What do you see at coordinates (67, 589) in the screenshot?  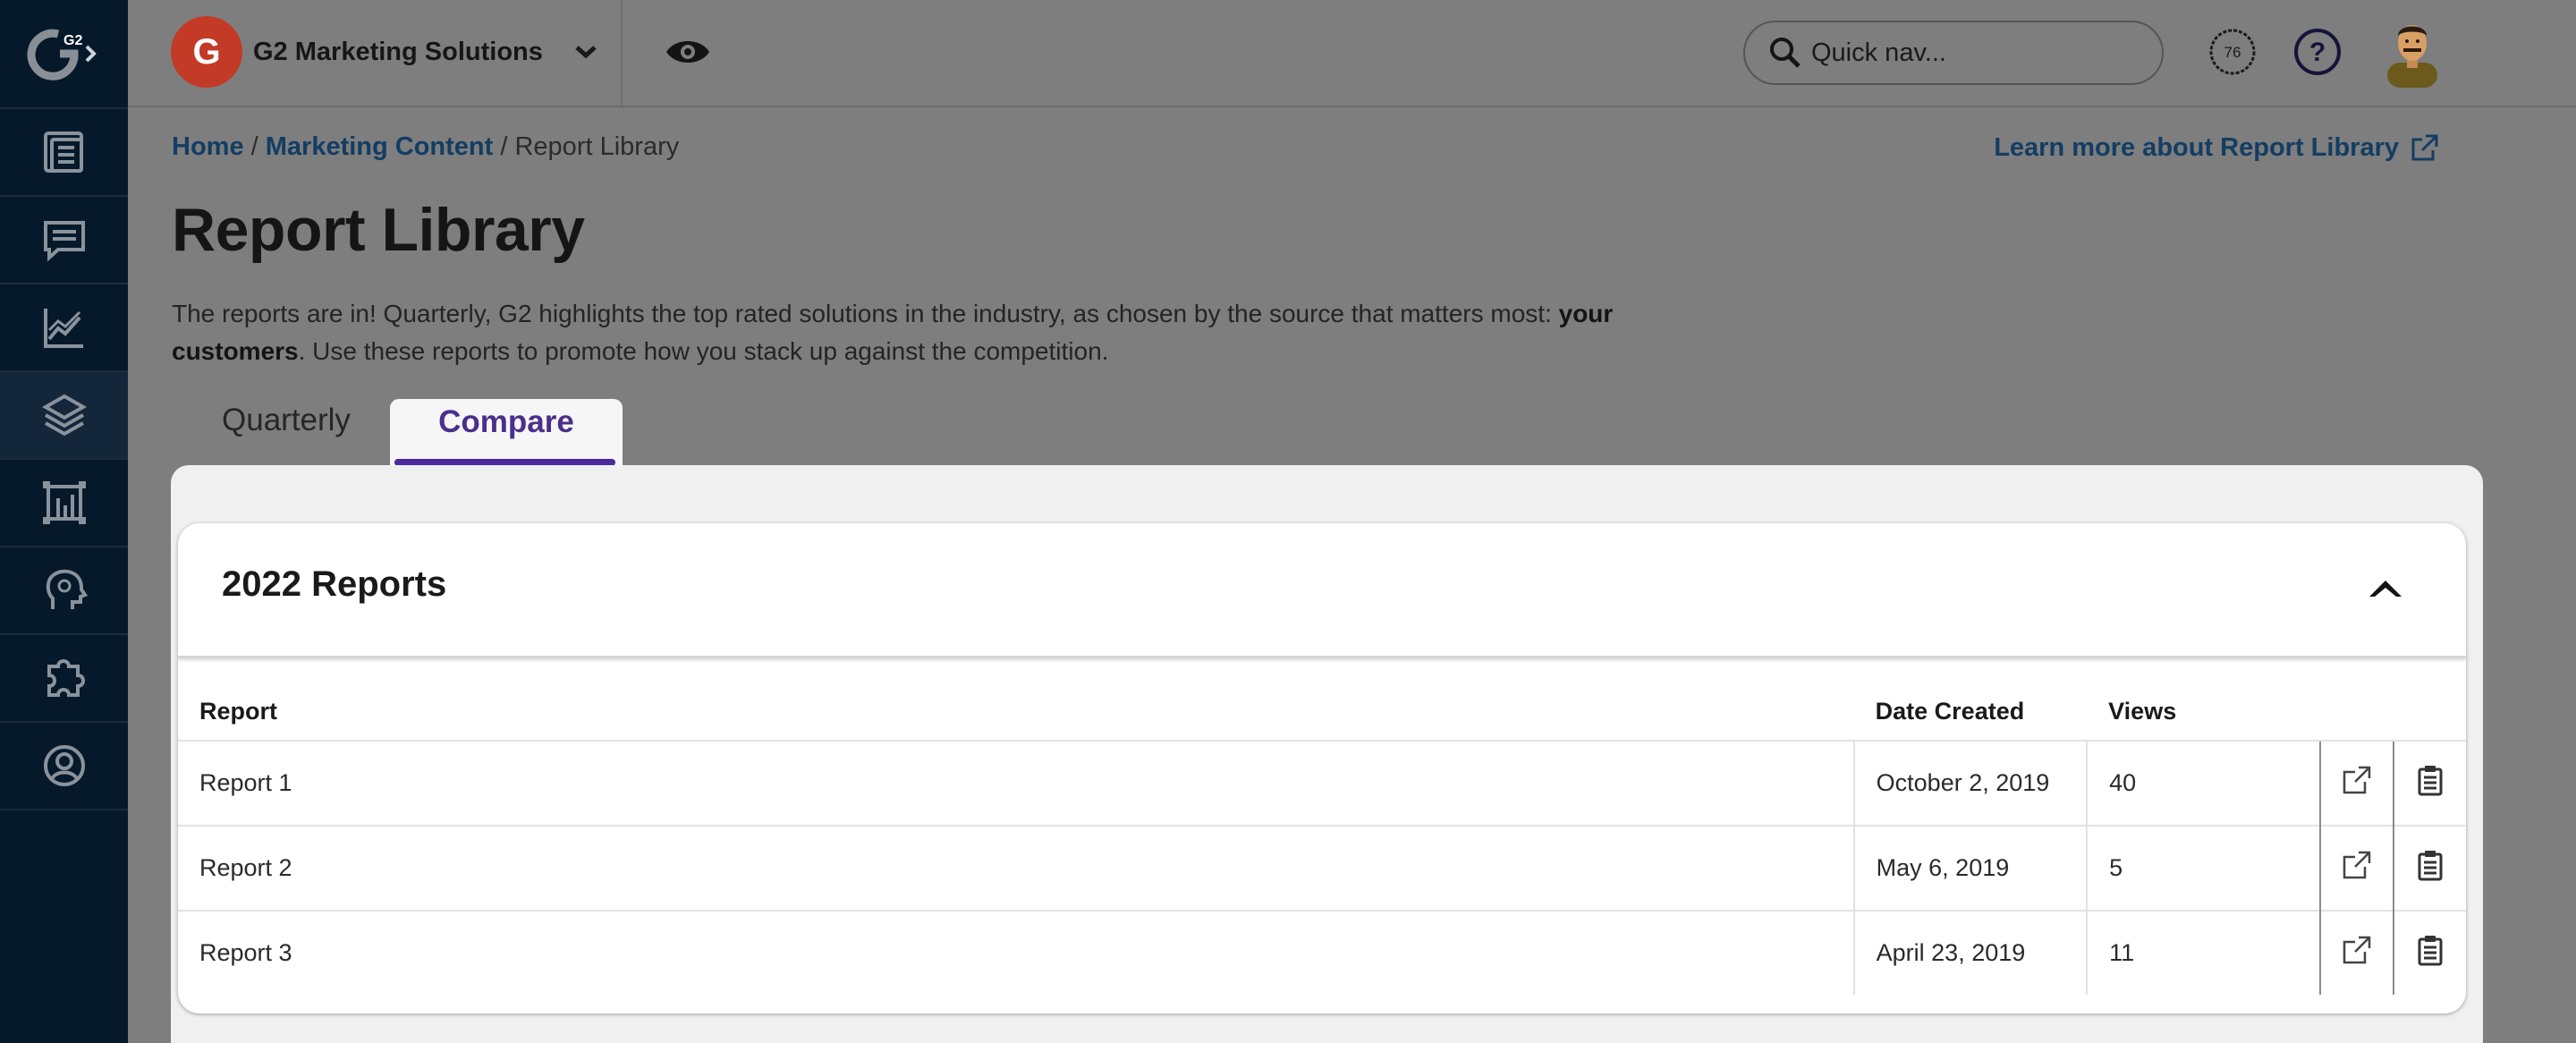 I see `head-brain-icon` at bounding box center [67, 589].